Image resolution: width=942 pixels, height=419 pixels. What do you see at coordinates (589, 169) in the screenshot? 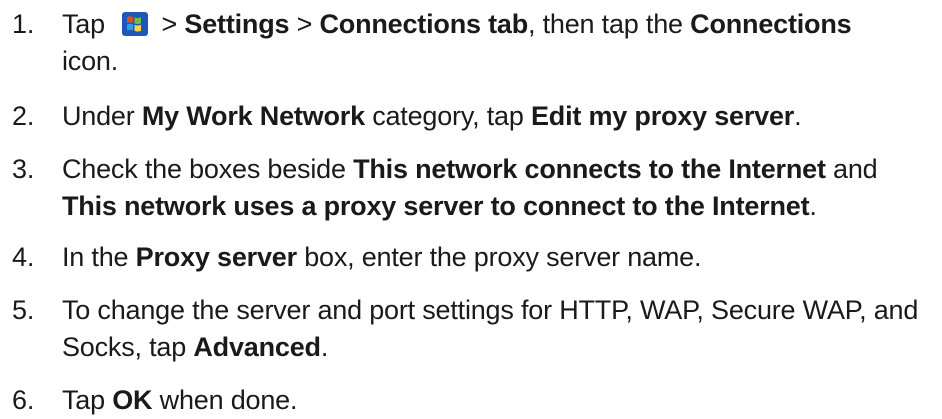
I see `step-keyword: This network connects to the Internet` at bounding box center [589, 169].